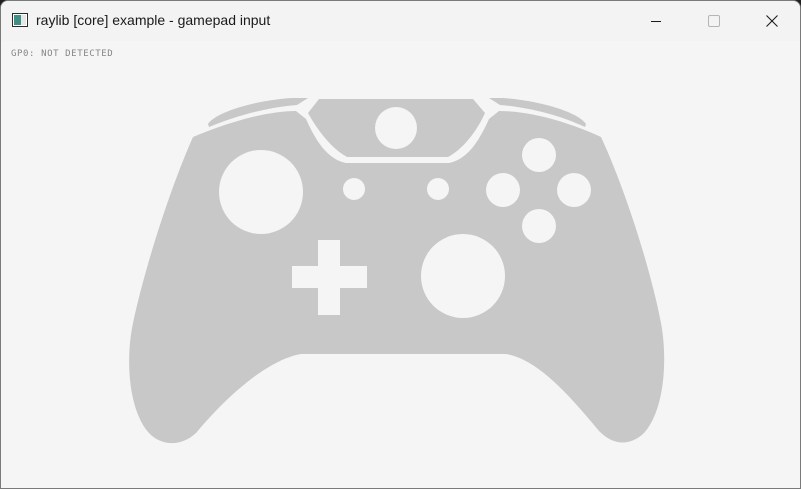  I want to click on minimize-button, so click(656, 21).